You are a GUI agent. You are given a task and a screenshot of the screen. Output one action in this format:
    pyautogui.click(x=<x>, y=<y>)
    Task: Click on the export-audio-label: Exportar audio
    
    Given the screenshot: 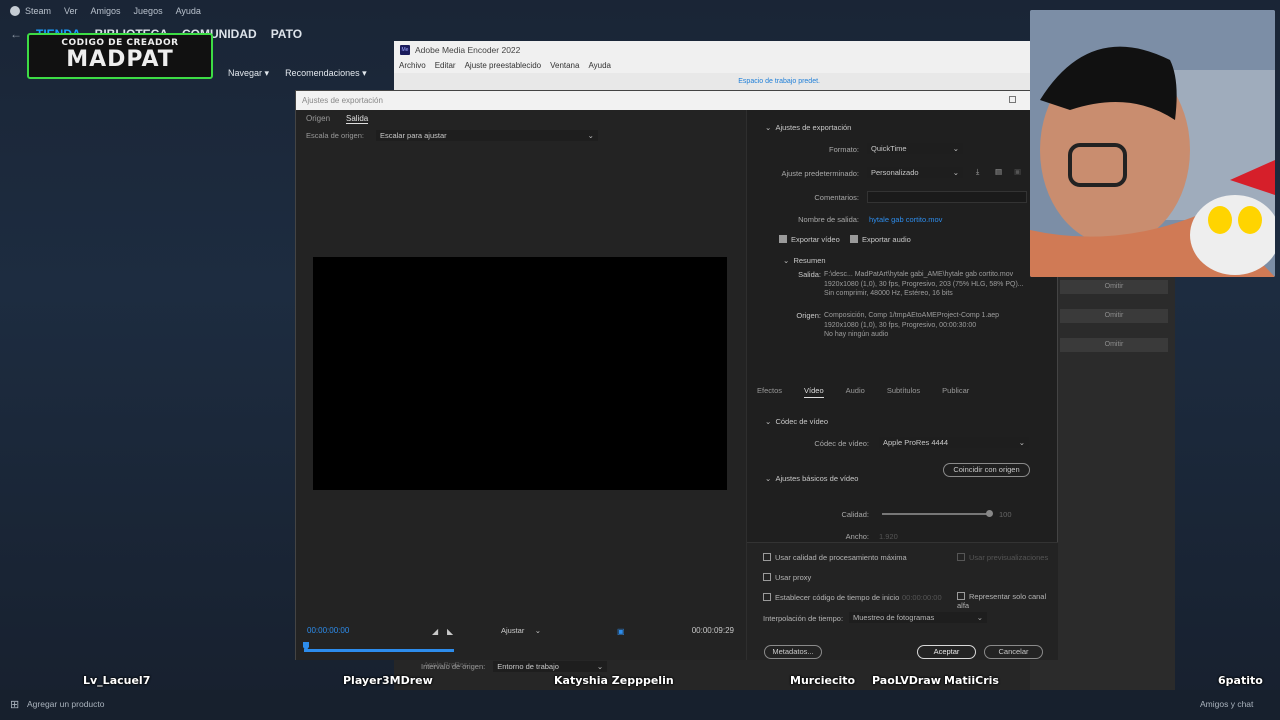 What is the action you would take?
    pyautogui.click(x=886, y=239)
    